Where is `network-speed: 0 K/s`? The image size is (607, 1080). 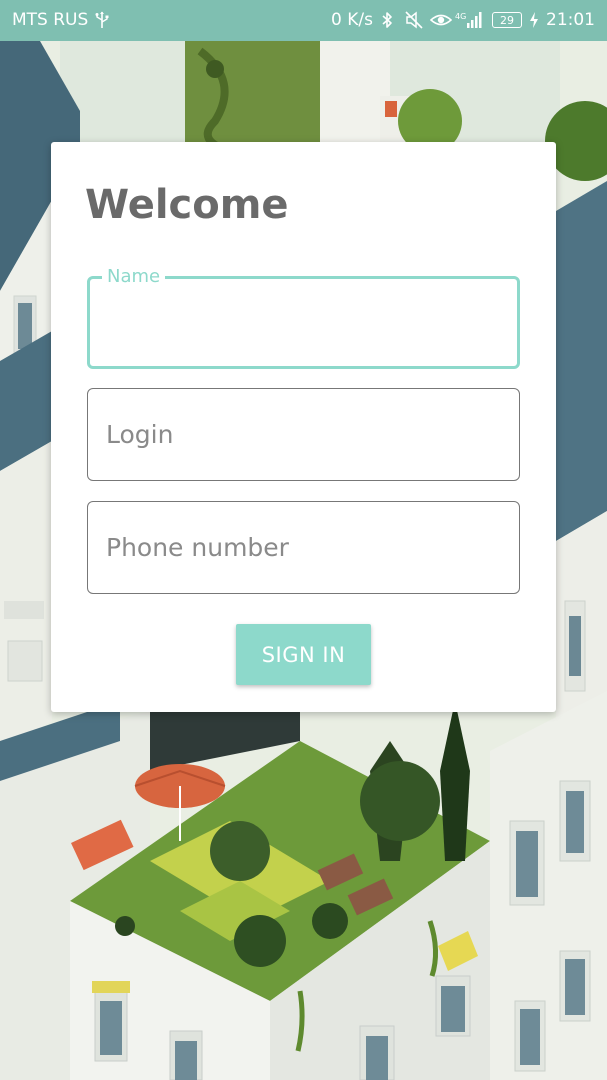
network-speed: 0 K/s is located at coordinates (352, 20).